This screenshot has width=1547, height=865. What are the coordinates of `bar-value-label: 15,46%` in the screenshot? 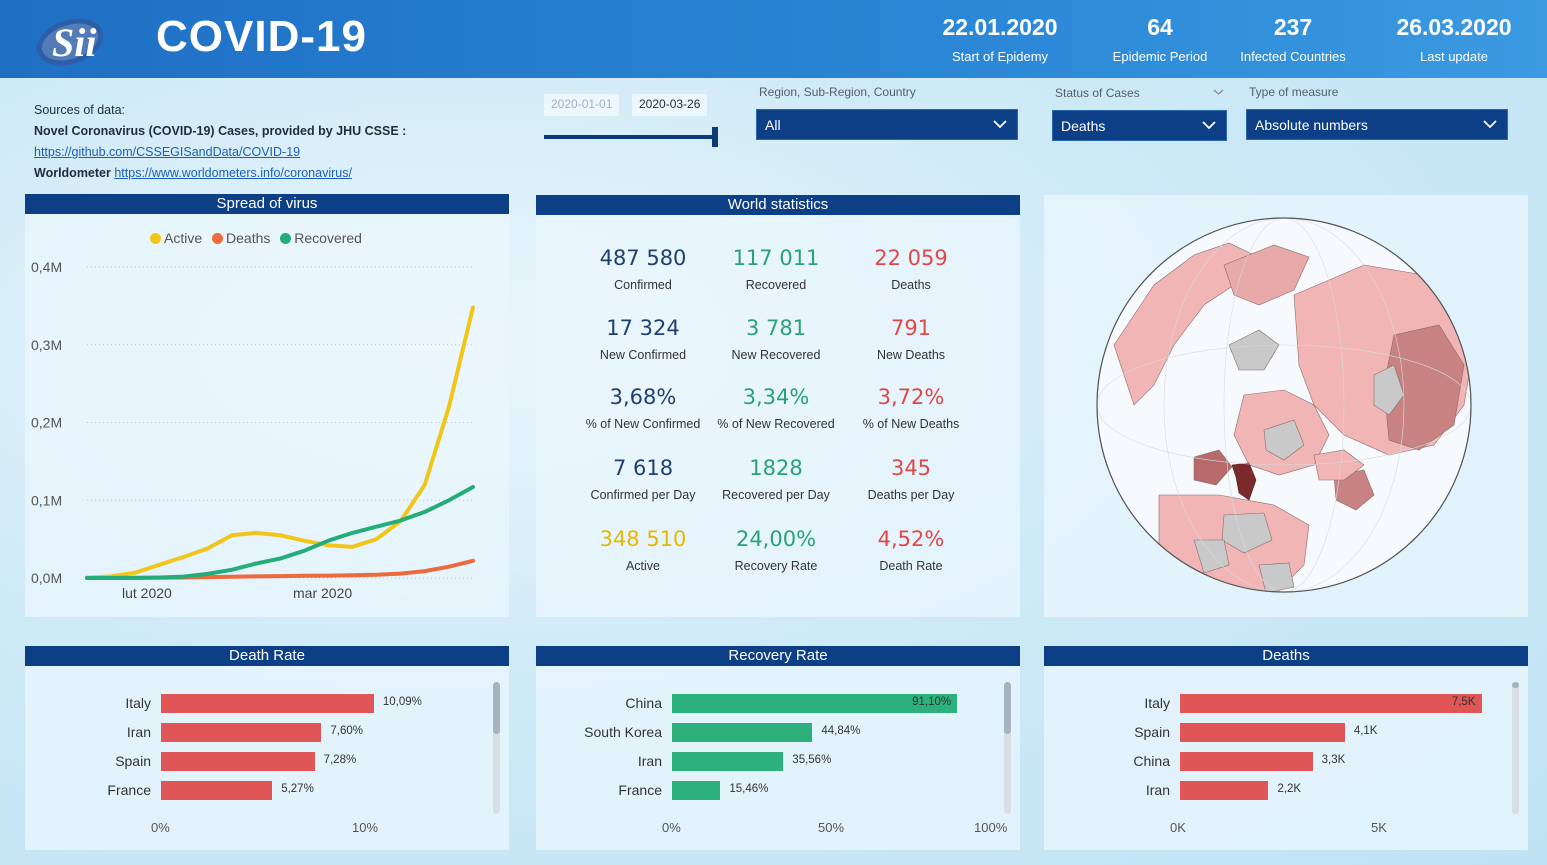 It's located at (749, 789).